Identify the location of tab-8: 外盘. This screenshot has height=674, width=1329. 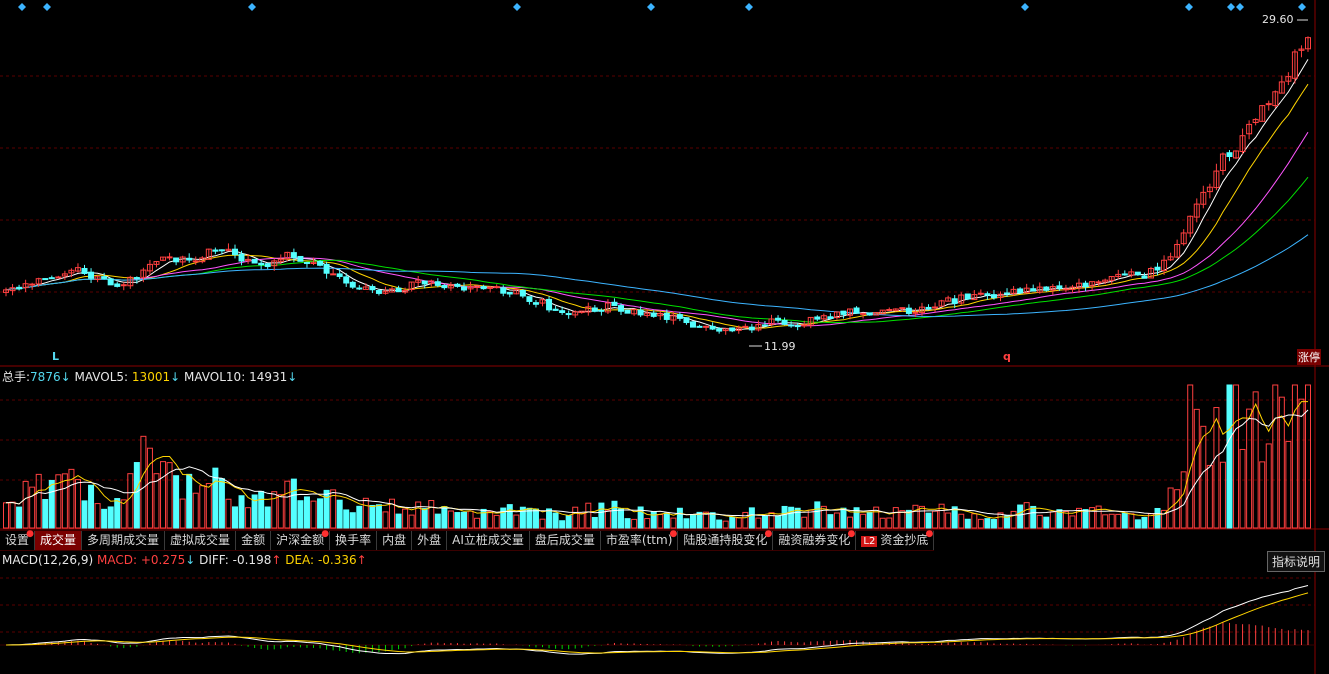
(430, 540).